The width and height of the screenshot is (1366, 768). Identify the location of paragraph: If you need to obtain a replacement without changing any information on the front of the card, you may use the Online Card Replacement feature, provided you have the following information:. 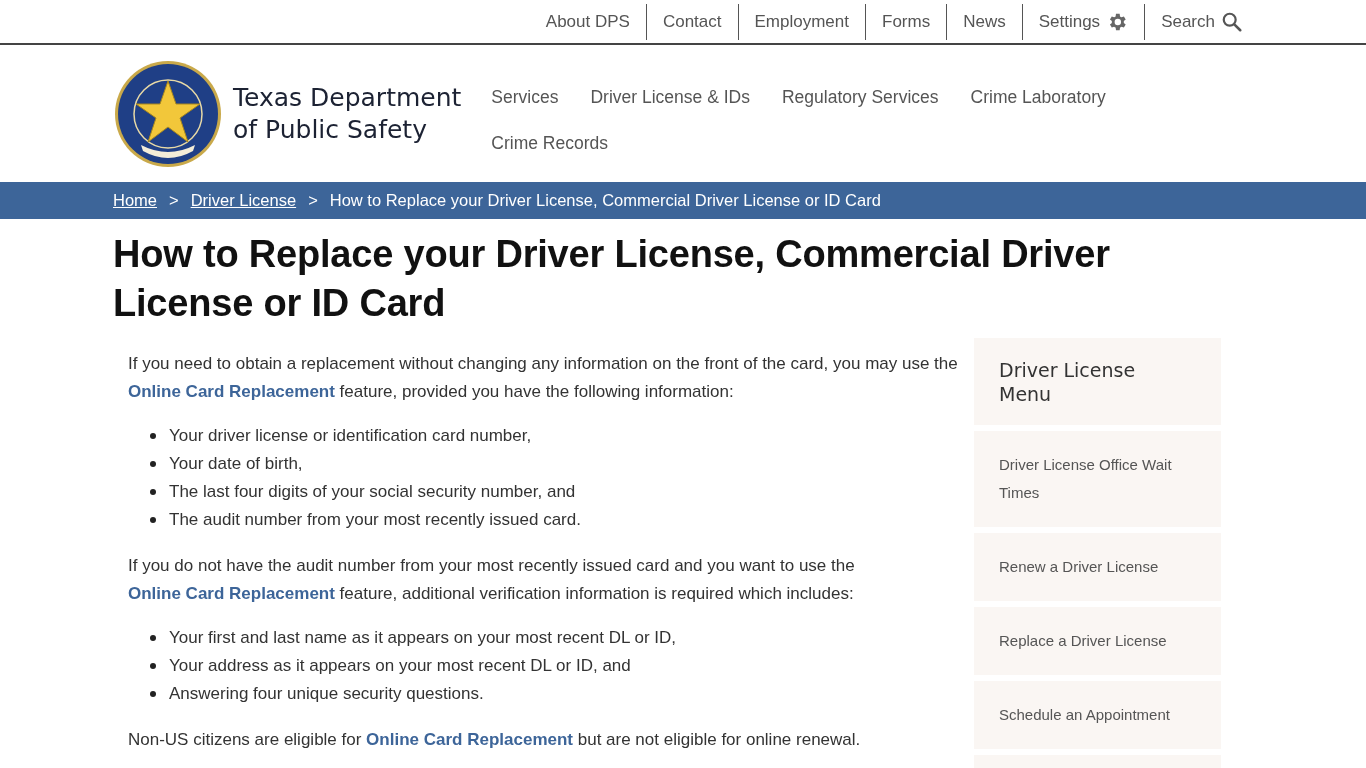
(543, 378).